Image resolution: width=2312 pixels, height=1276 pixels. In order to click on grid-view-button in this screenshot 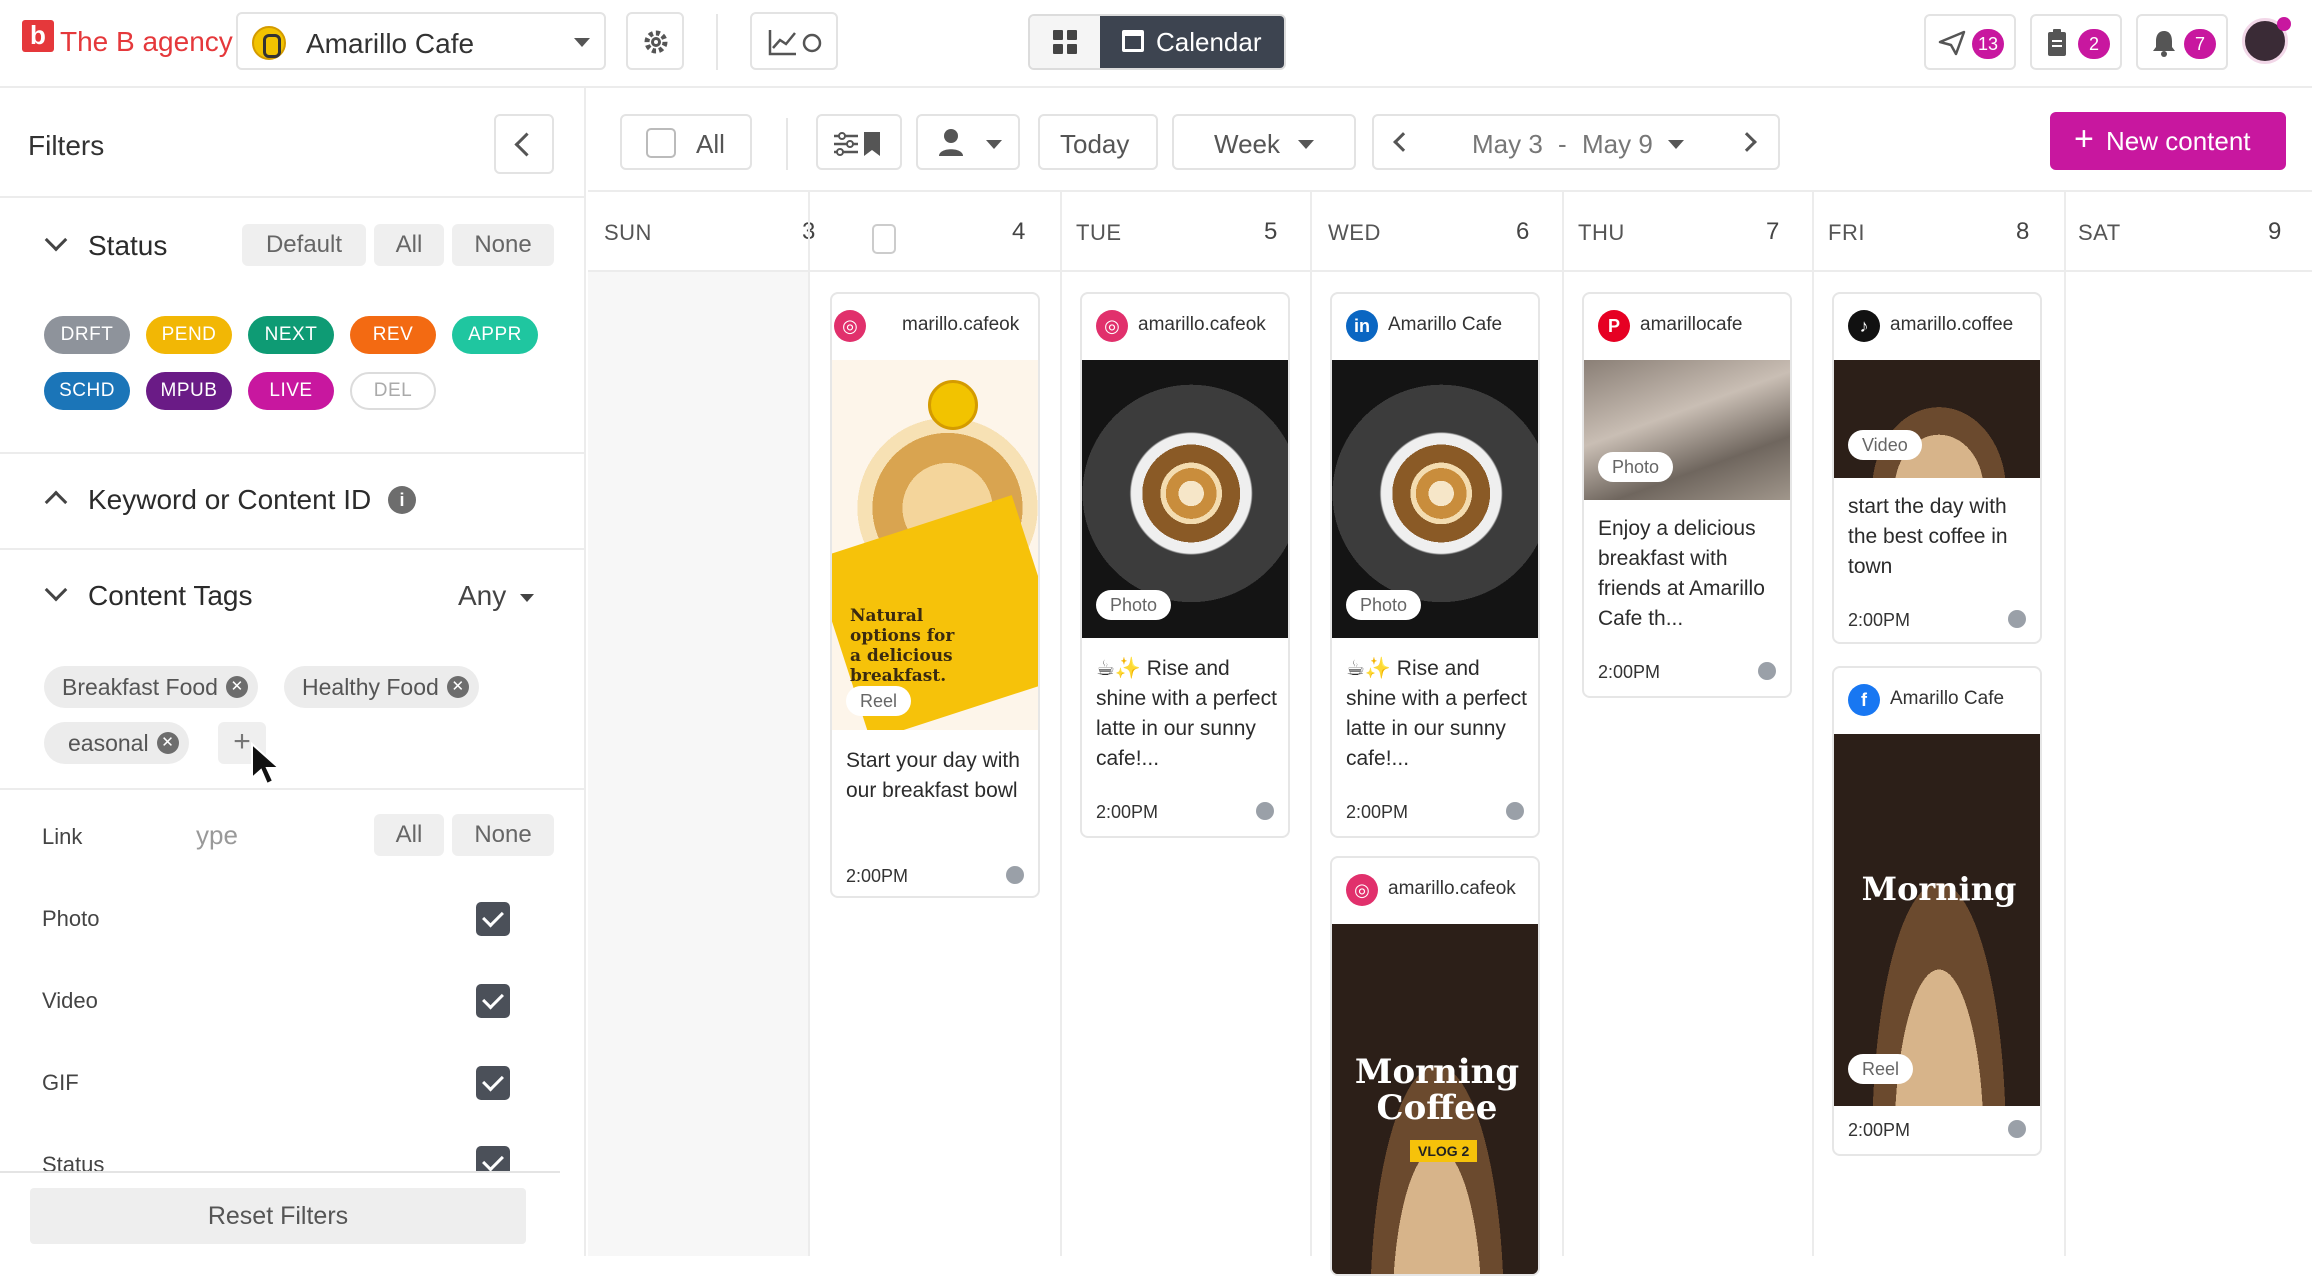, I will do `click(1065, 42)`.